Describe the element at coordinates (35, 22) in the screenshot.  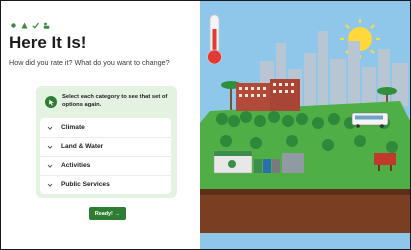
I see `check-icon` at that location.